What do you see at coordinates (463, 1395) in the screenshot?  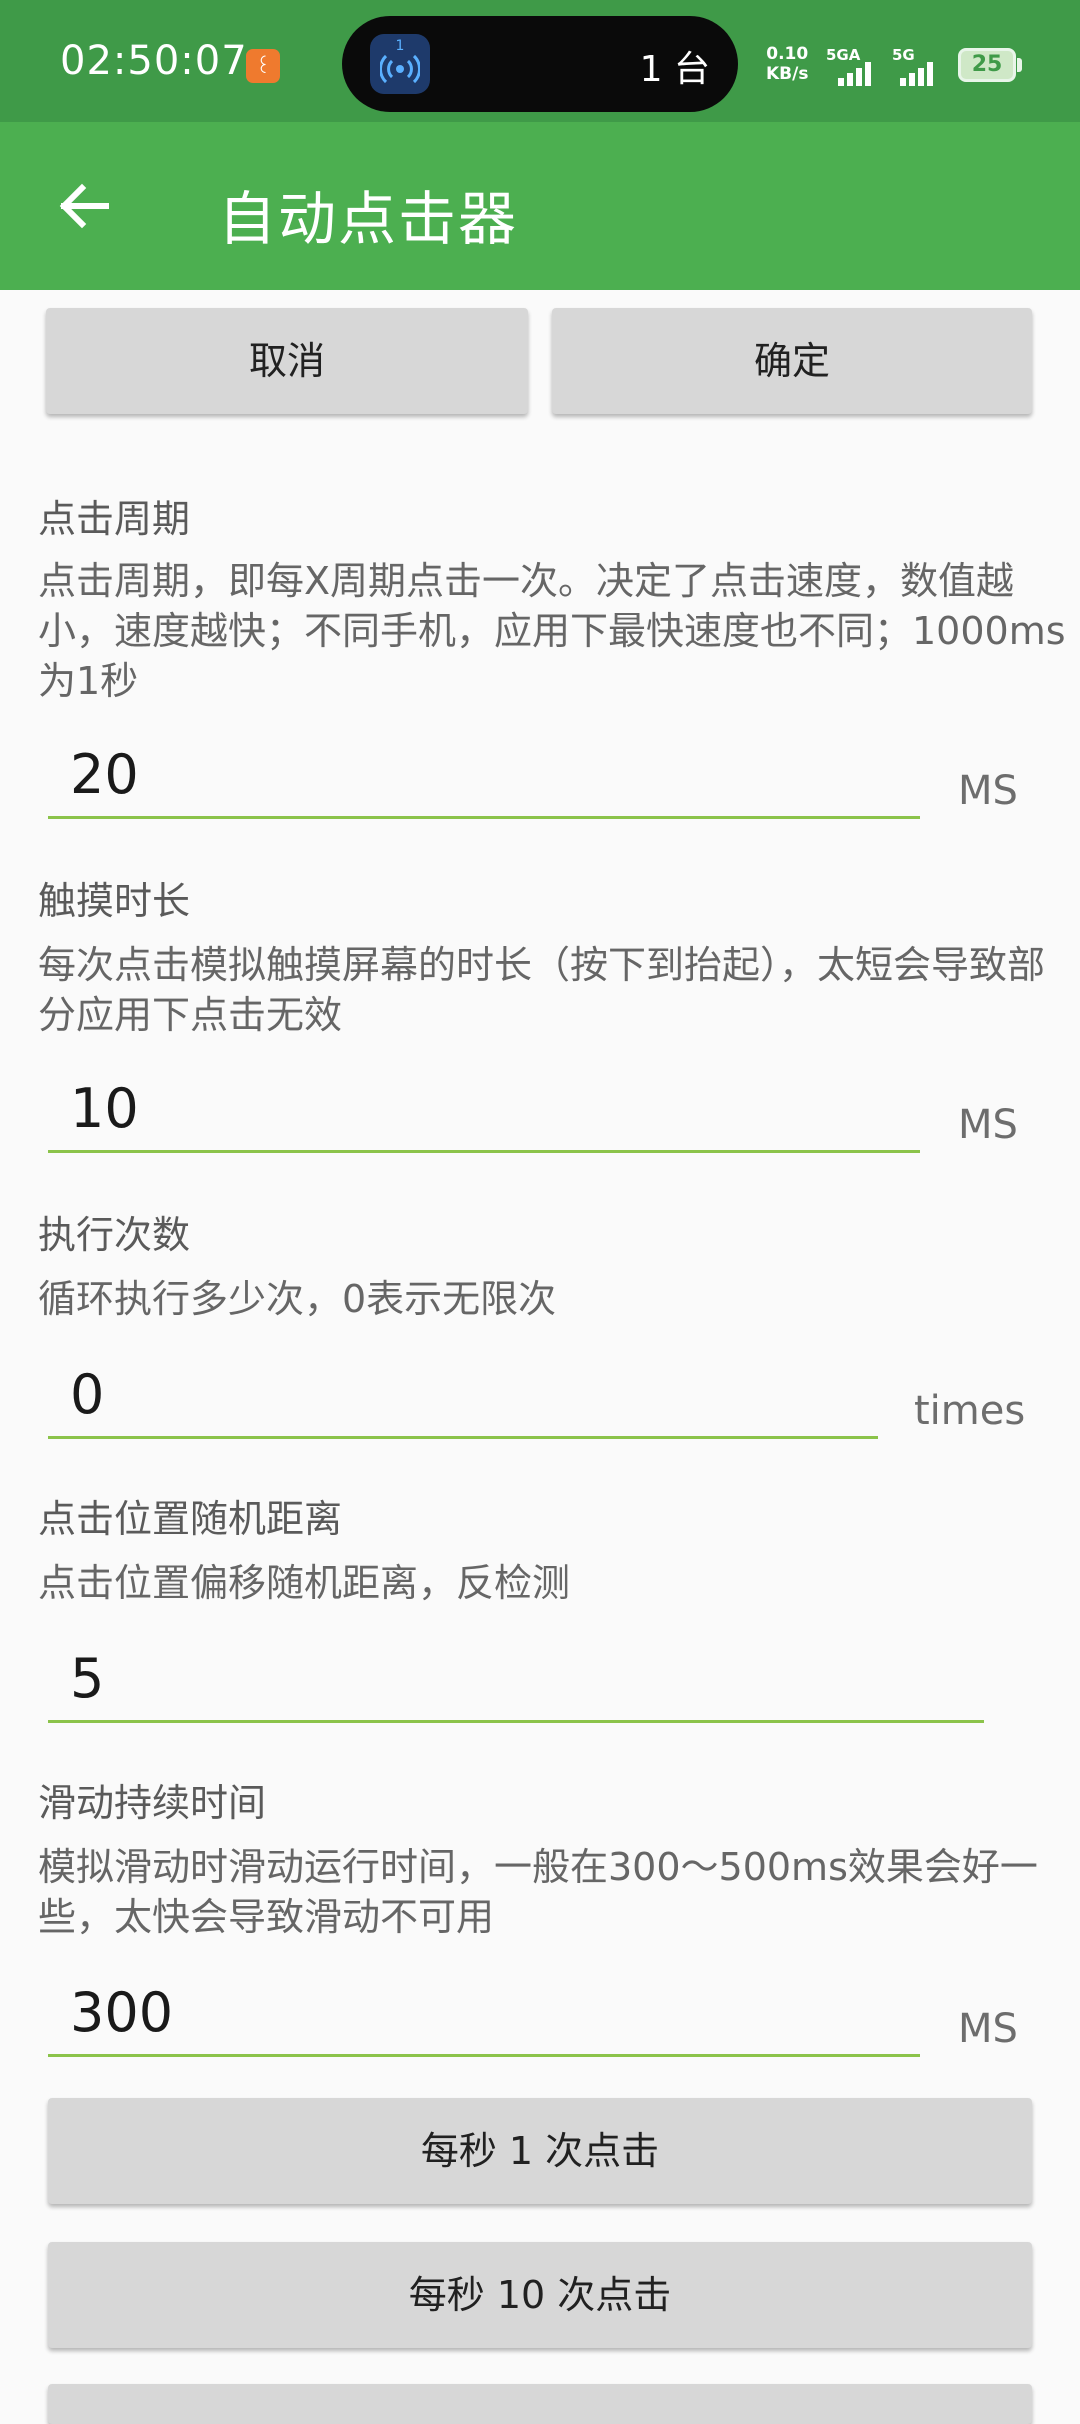 I see `repeat-count-input: 0` at bounding box center [463, 1395].